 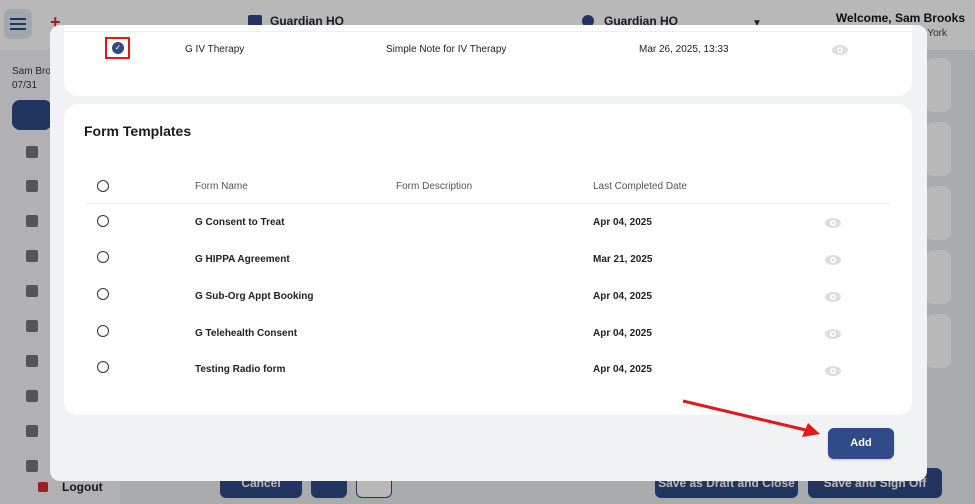 I want to click on note-name: G IV Therapy, so click(x=215, y=49).